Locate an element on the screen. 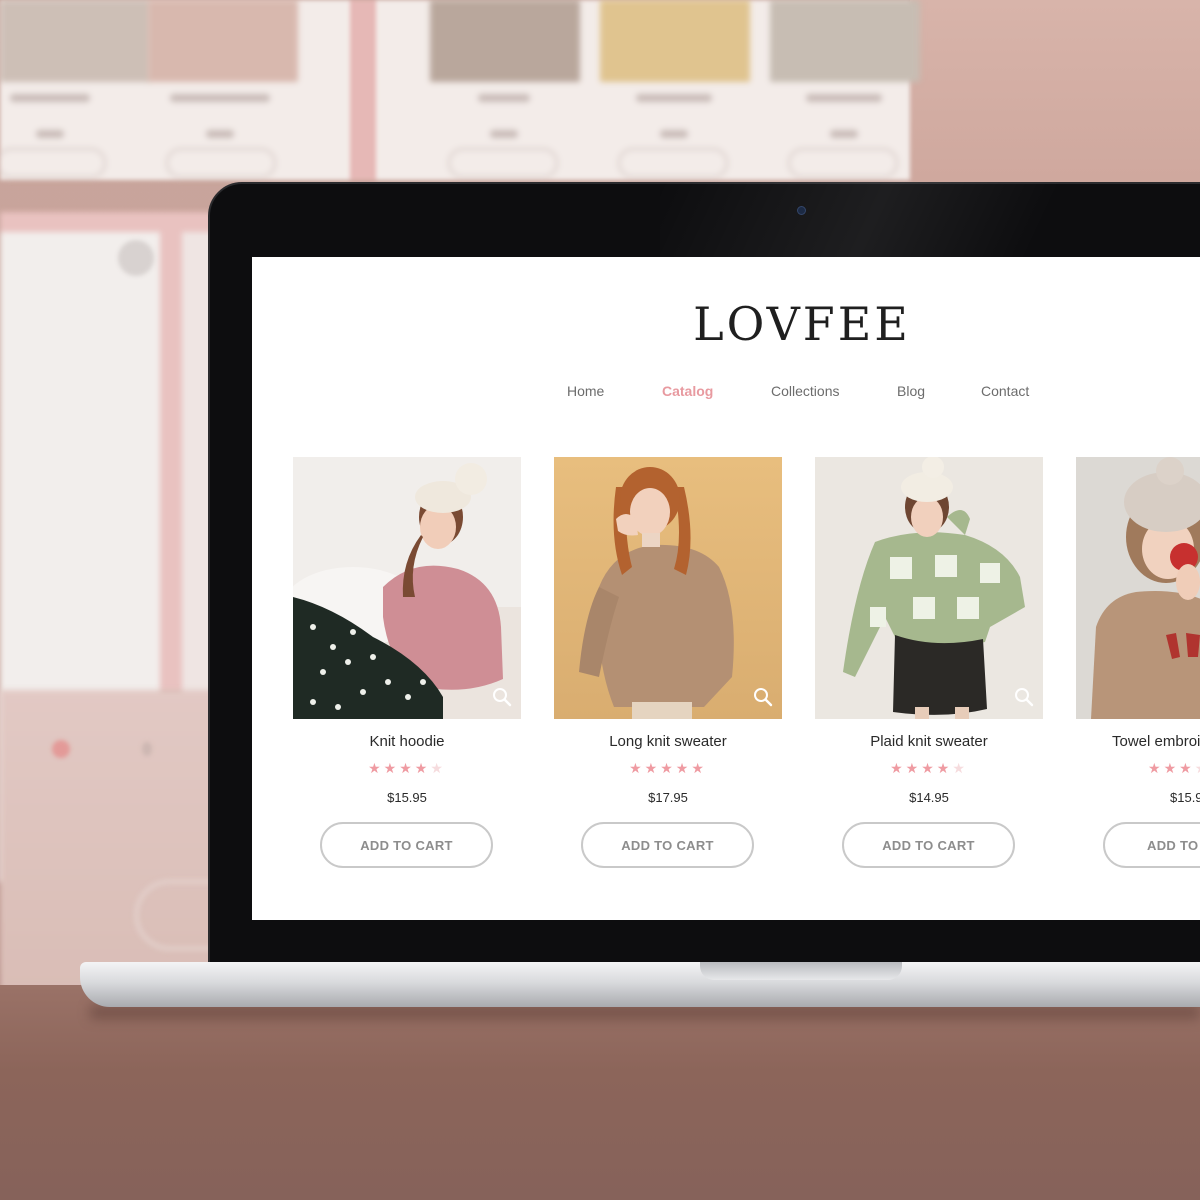 Image resolution: width=1200 pixels, height=1200 pixels. product-name: Knit hoodie is located at coordinates (407, 741).